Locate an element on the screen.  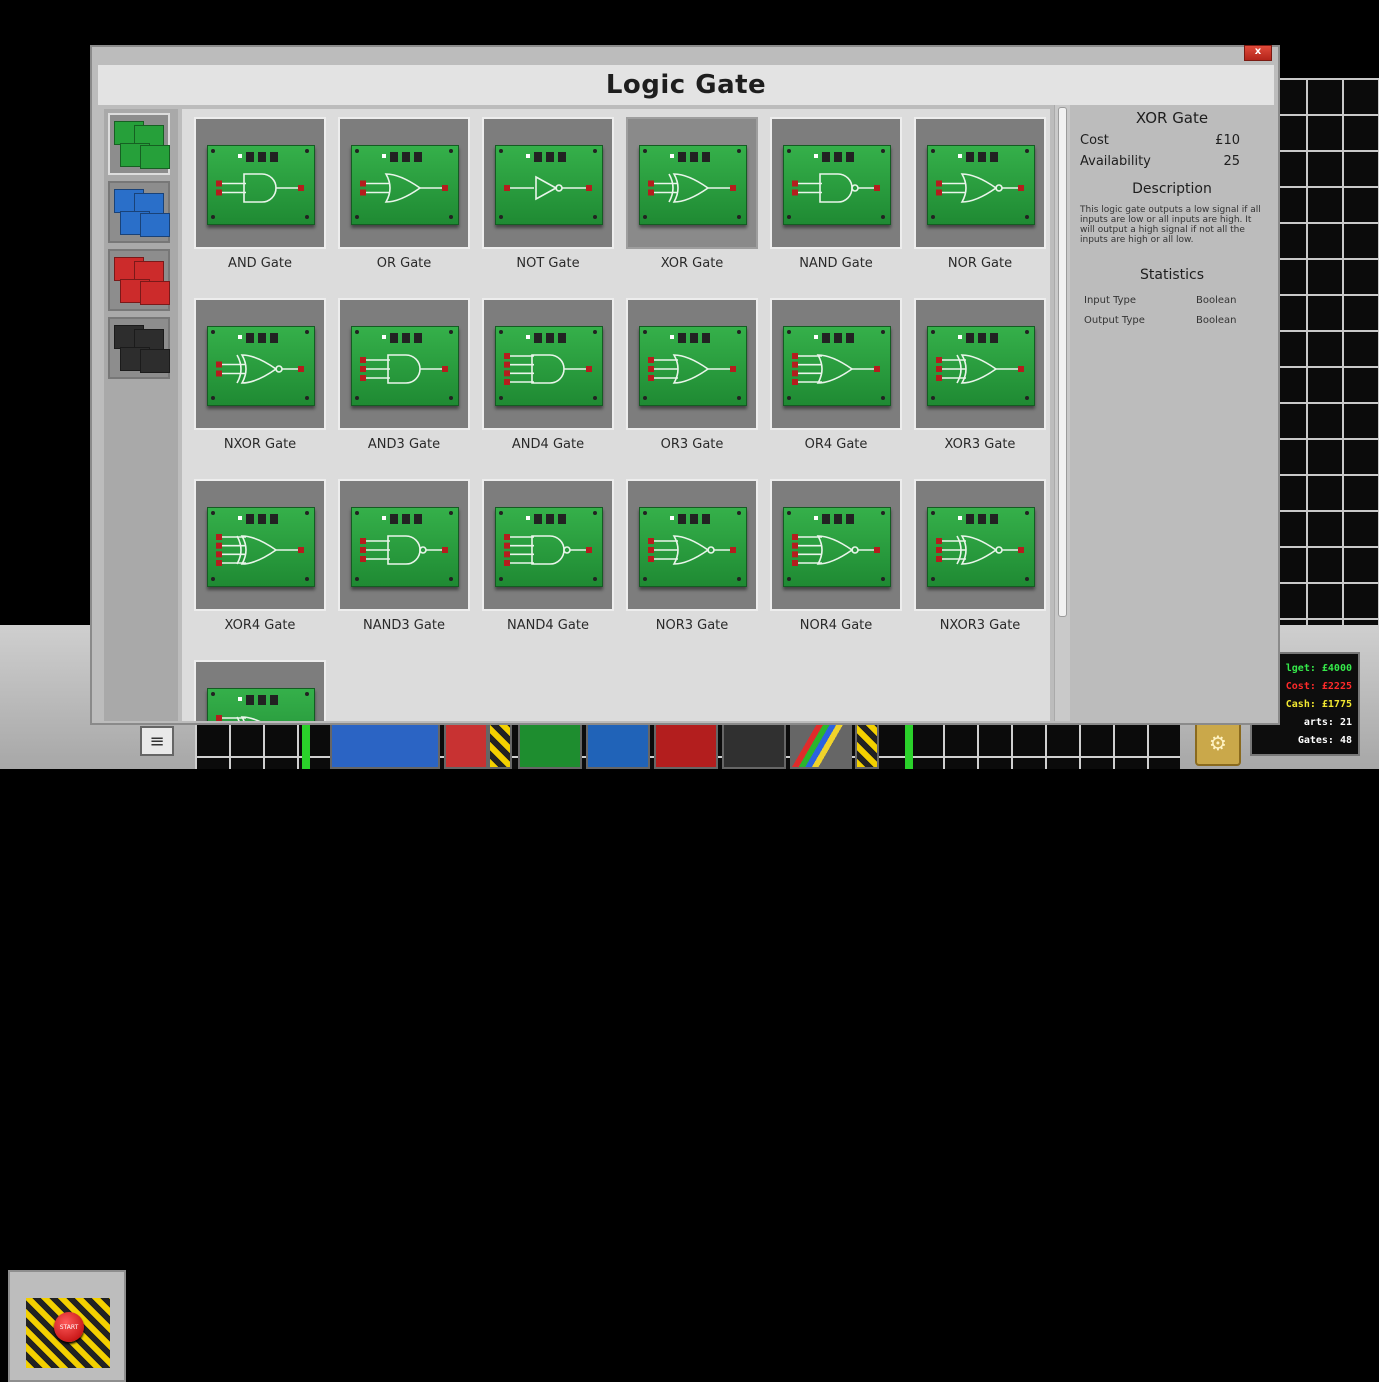
tray-logic-gate-category is located at coordinates (550, 745).